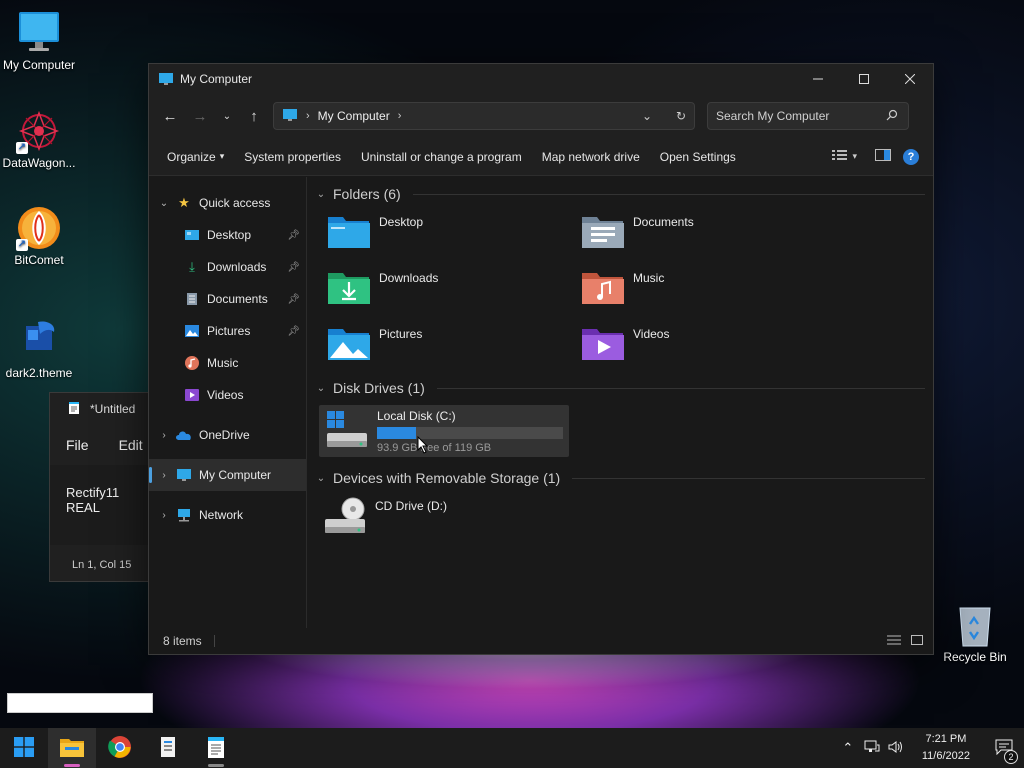 Image resolution: width=1024 pixels, height=768 pixels. I want to click on up-button: ↑, so click(254, 116).